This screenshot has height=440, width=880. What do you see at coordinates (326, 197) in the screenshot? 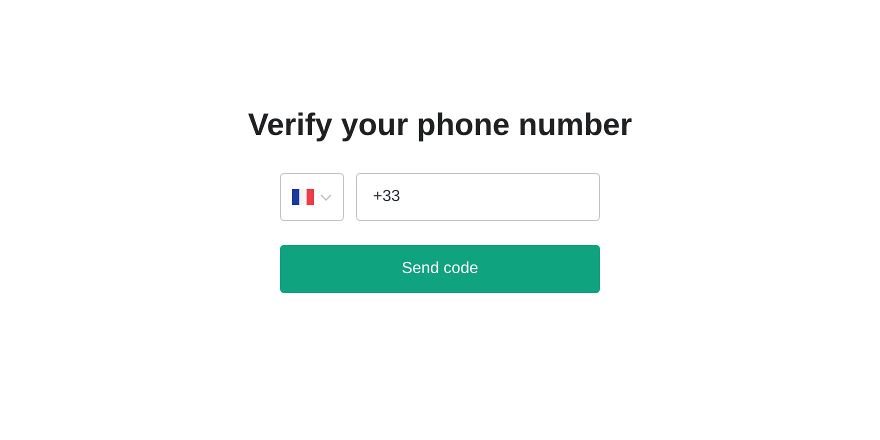
I see `chevron-down-icon` at bounding box center [326, 197].